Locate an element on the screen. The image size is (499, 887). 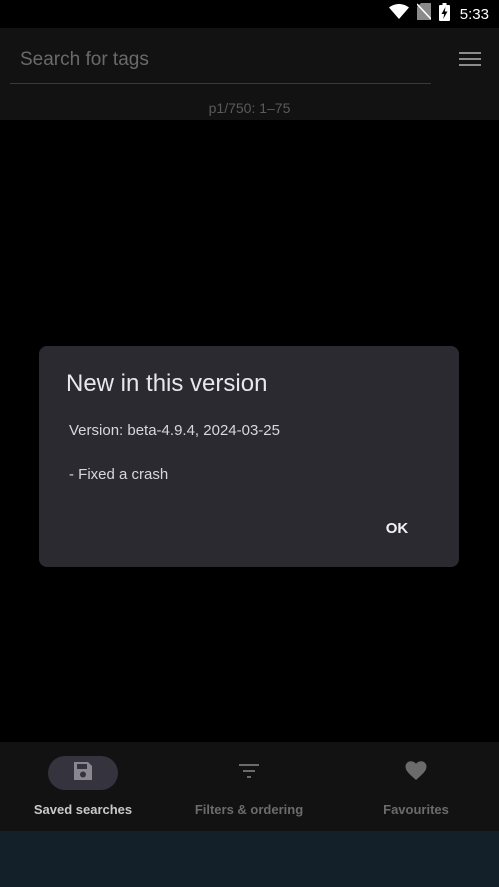
dialog-change-item: - Fixed a crash is located at coordinates (119, 474).